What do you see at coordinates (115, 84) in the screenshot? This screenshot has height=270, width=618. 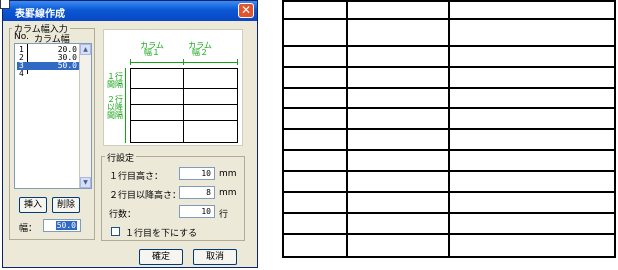 I see `row-1-label-line2: 間隔` at bounding box center [115, 84].